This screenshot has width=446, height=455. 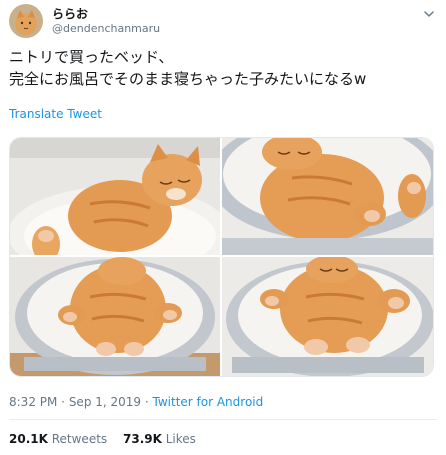 What do you see at coordinates (55, 114) in the screenshot?
I see `translate-tweet-link: Translate Tweet` at bounding box center [55, 114].